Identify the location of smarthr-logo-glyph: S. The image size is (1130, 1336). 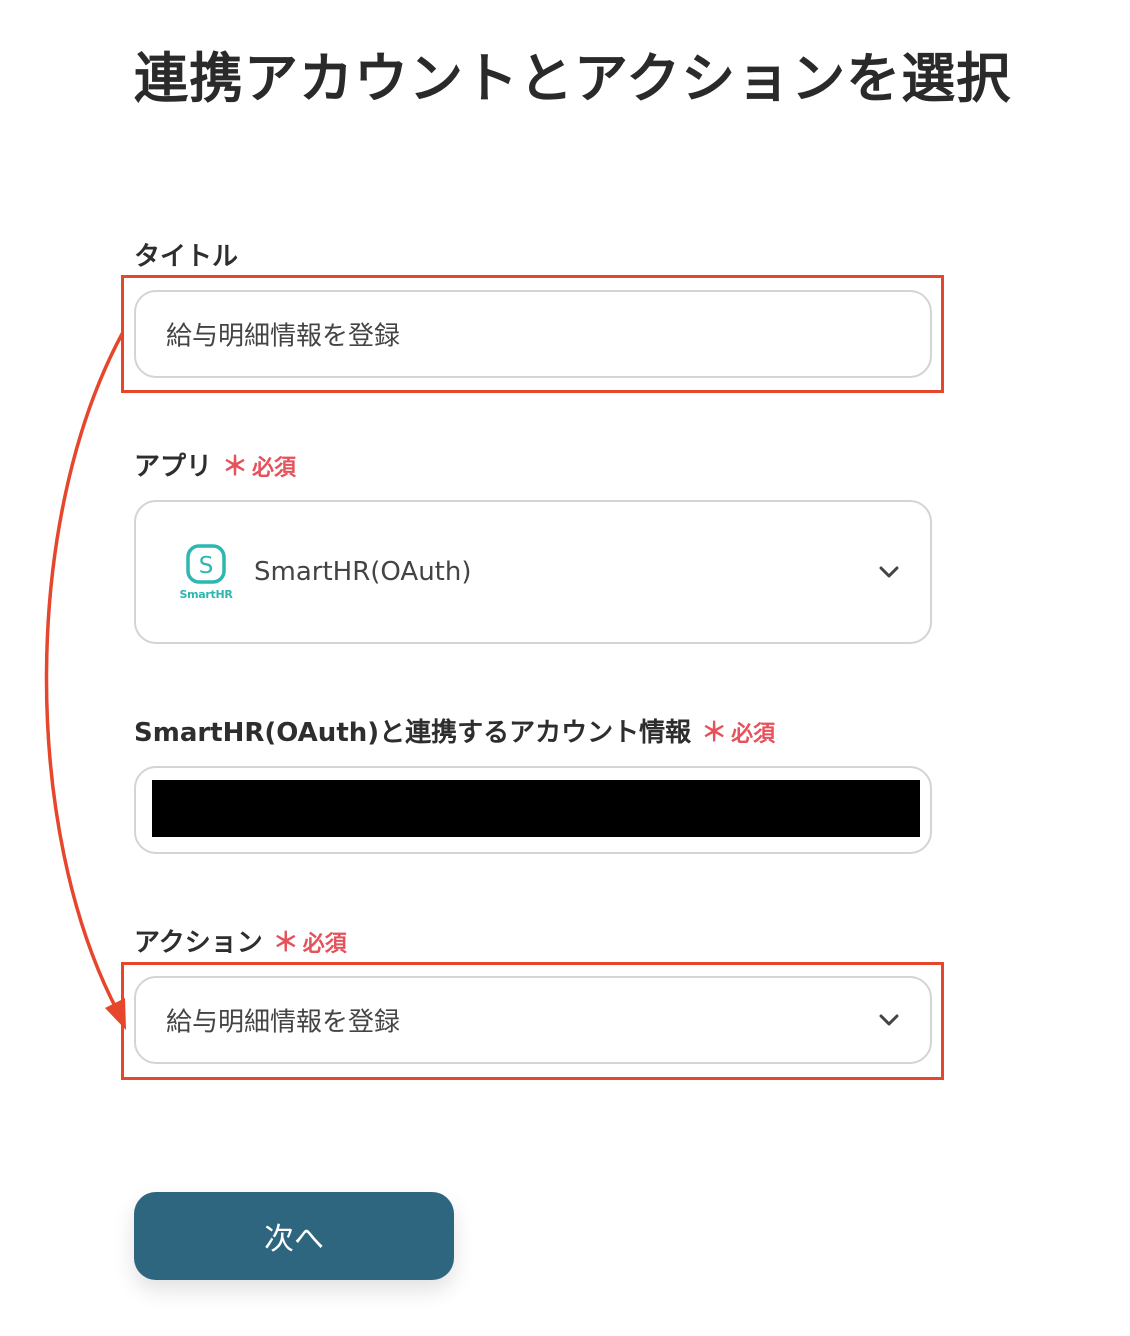
(206, 566).